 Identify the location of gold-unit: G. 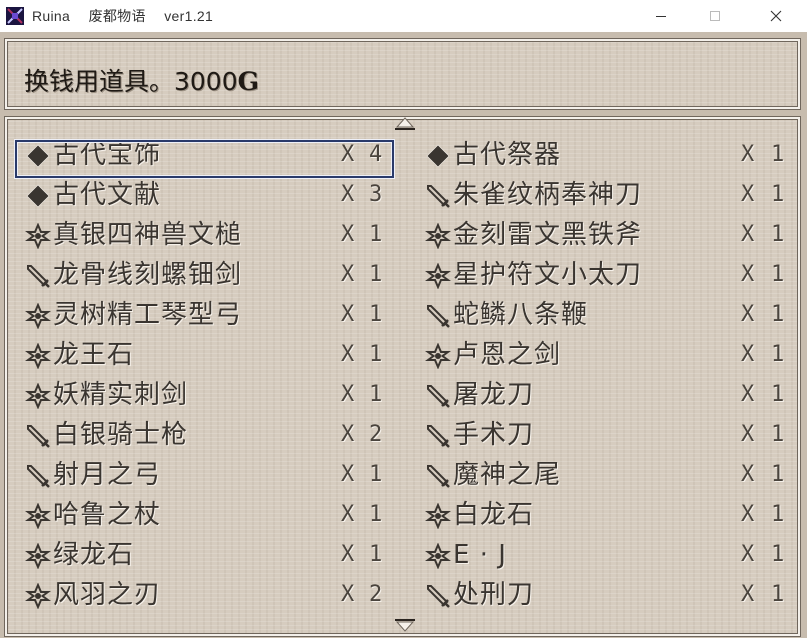
(248, 81).